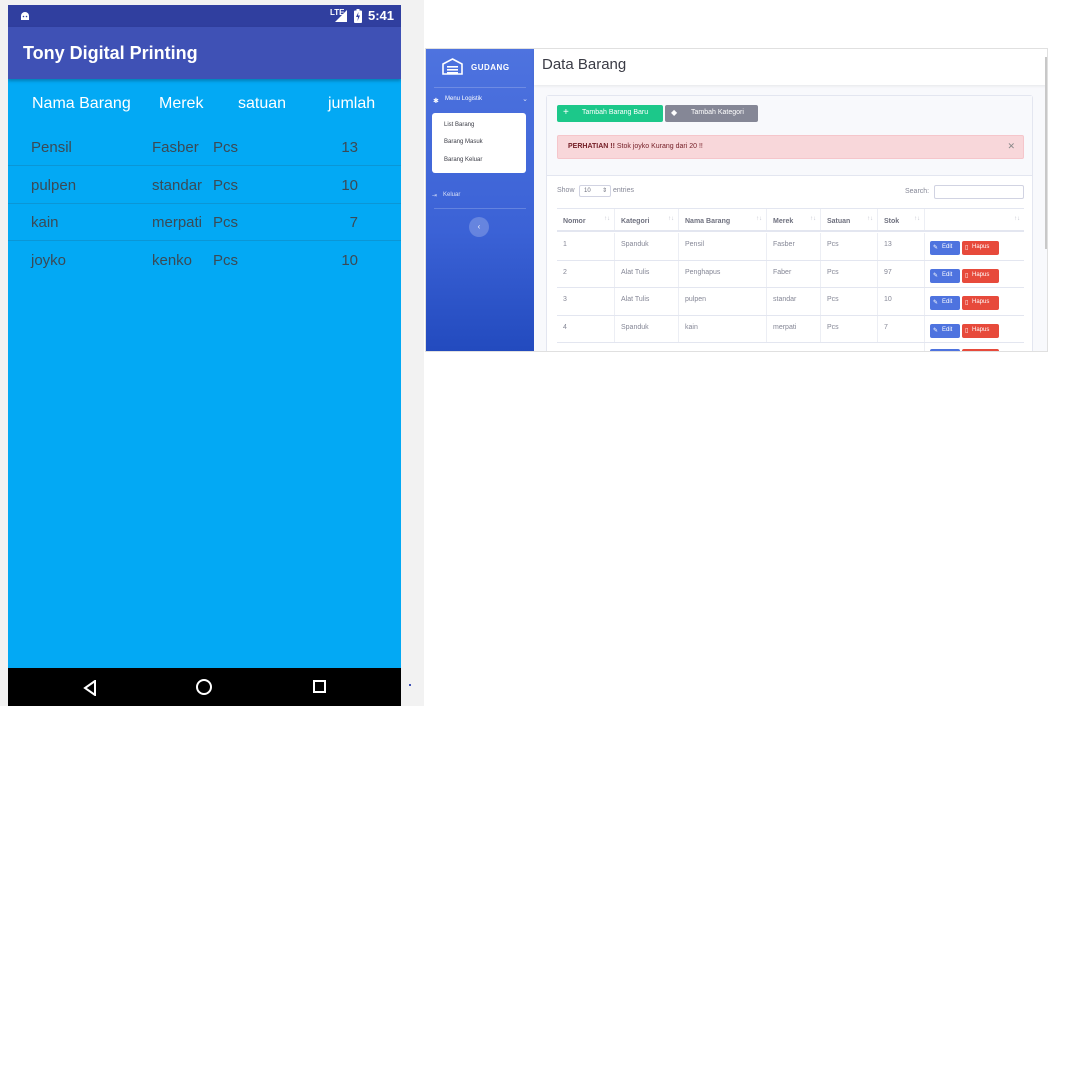  What do you see at coordinates (204, 222) in the screenshot?
I see `list-item: kain merpati Pcs 7` at bounding box center [204, 222].